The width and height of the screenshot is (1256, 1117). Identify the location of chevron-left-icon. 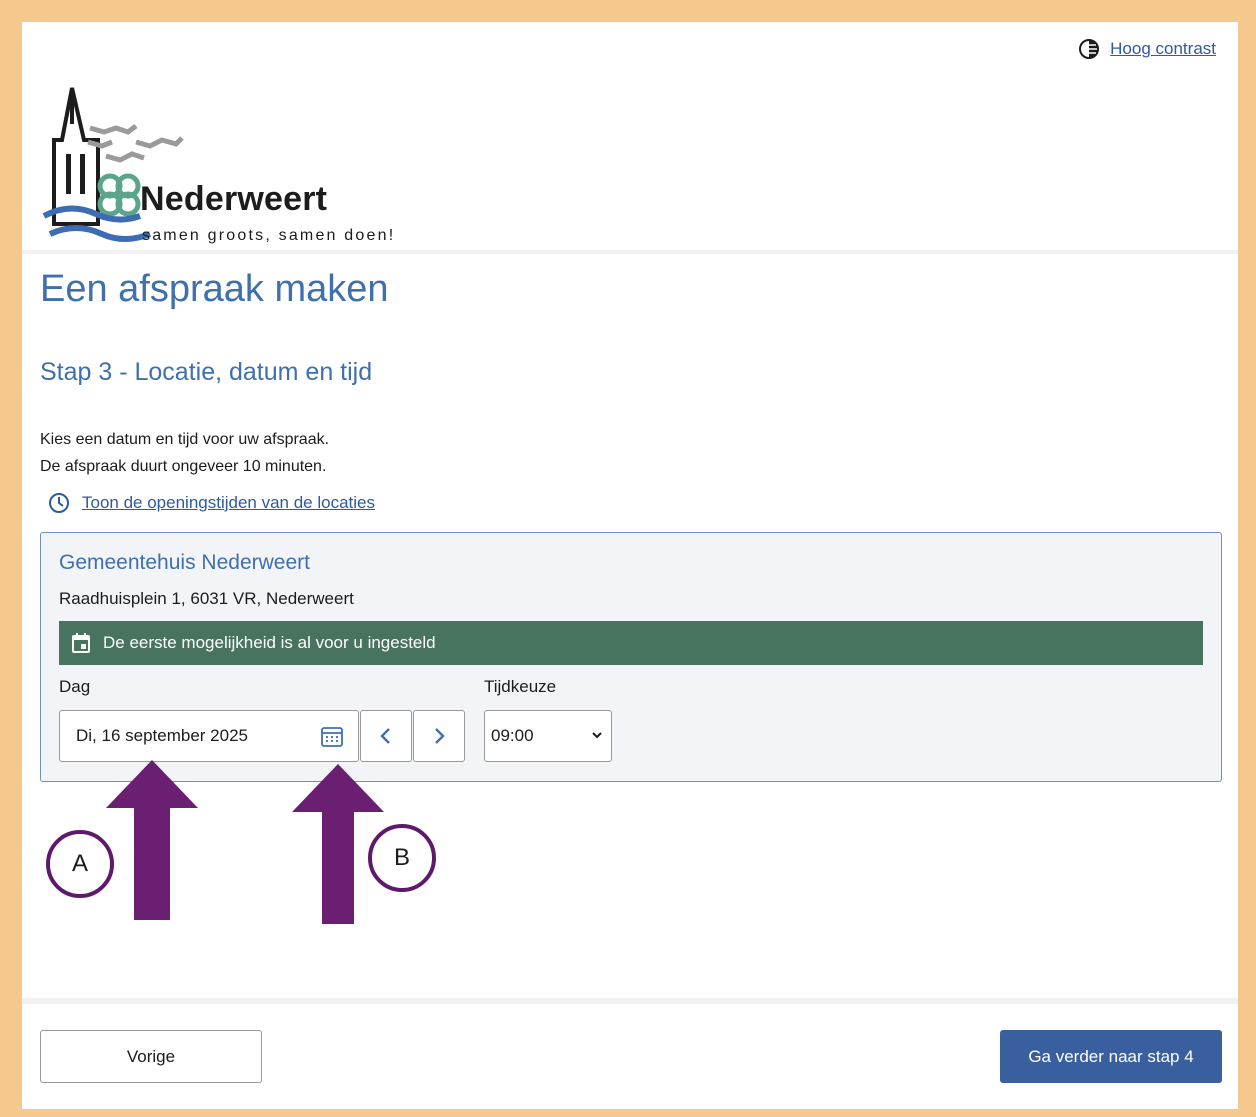
(385, 736).